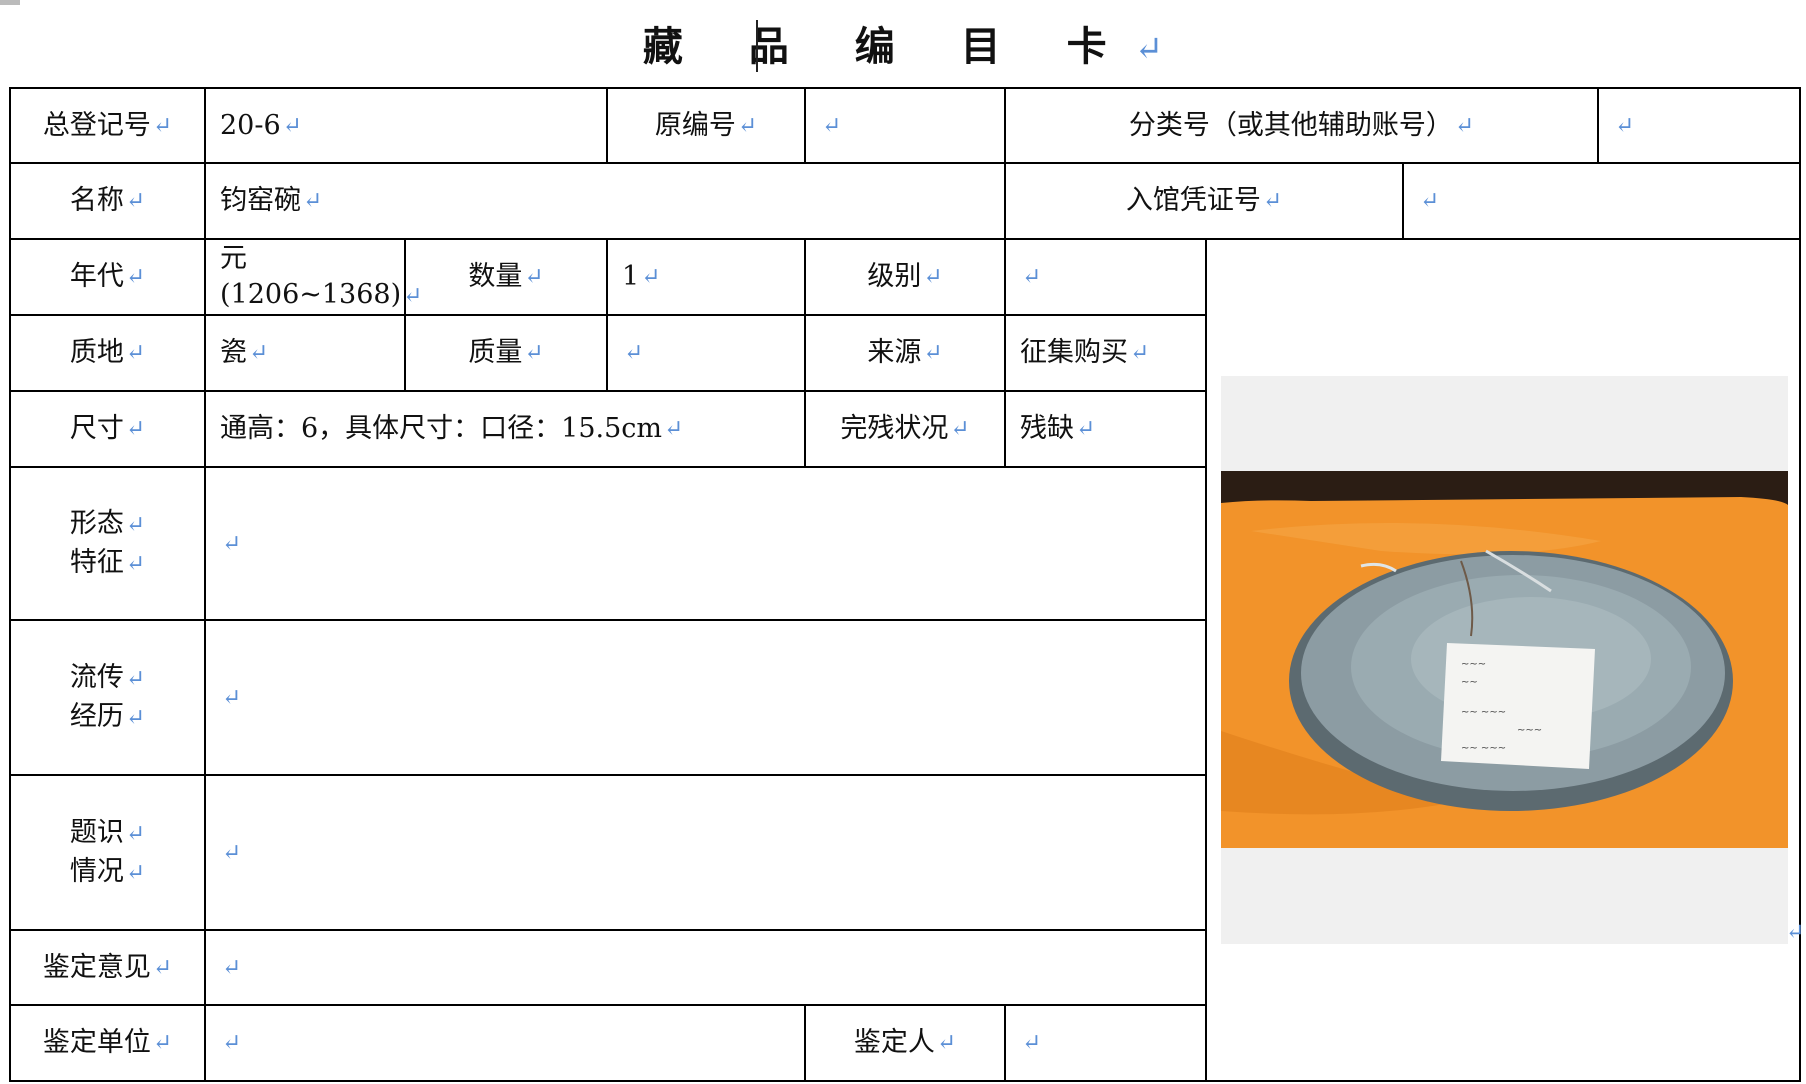 This screenshot has width=1806, height=1084. Describe the element at coordinates (1105, 353) in the screenshot. I see `field-source: 征集购买 ↵` at that location.